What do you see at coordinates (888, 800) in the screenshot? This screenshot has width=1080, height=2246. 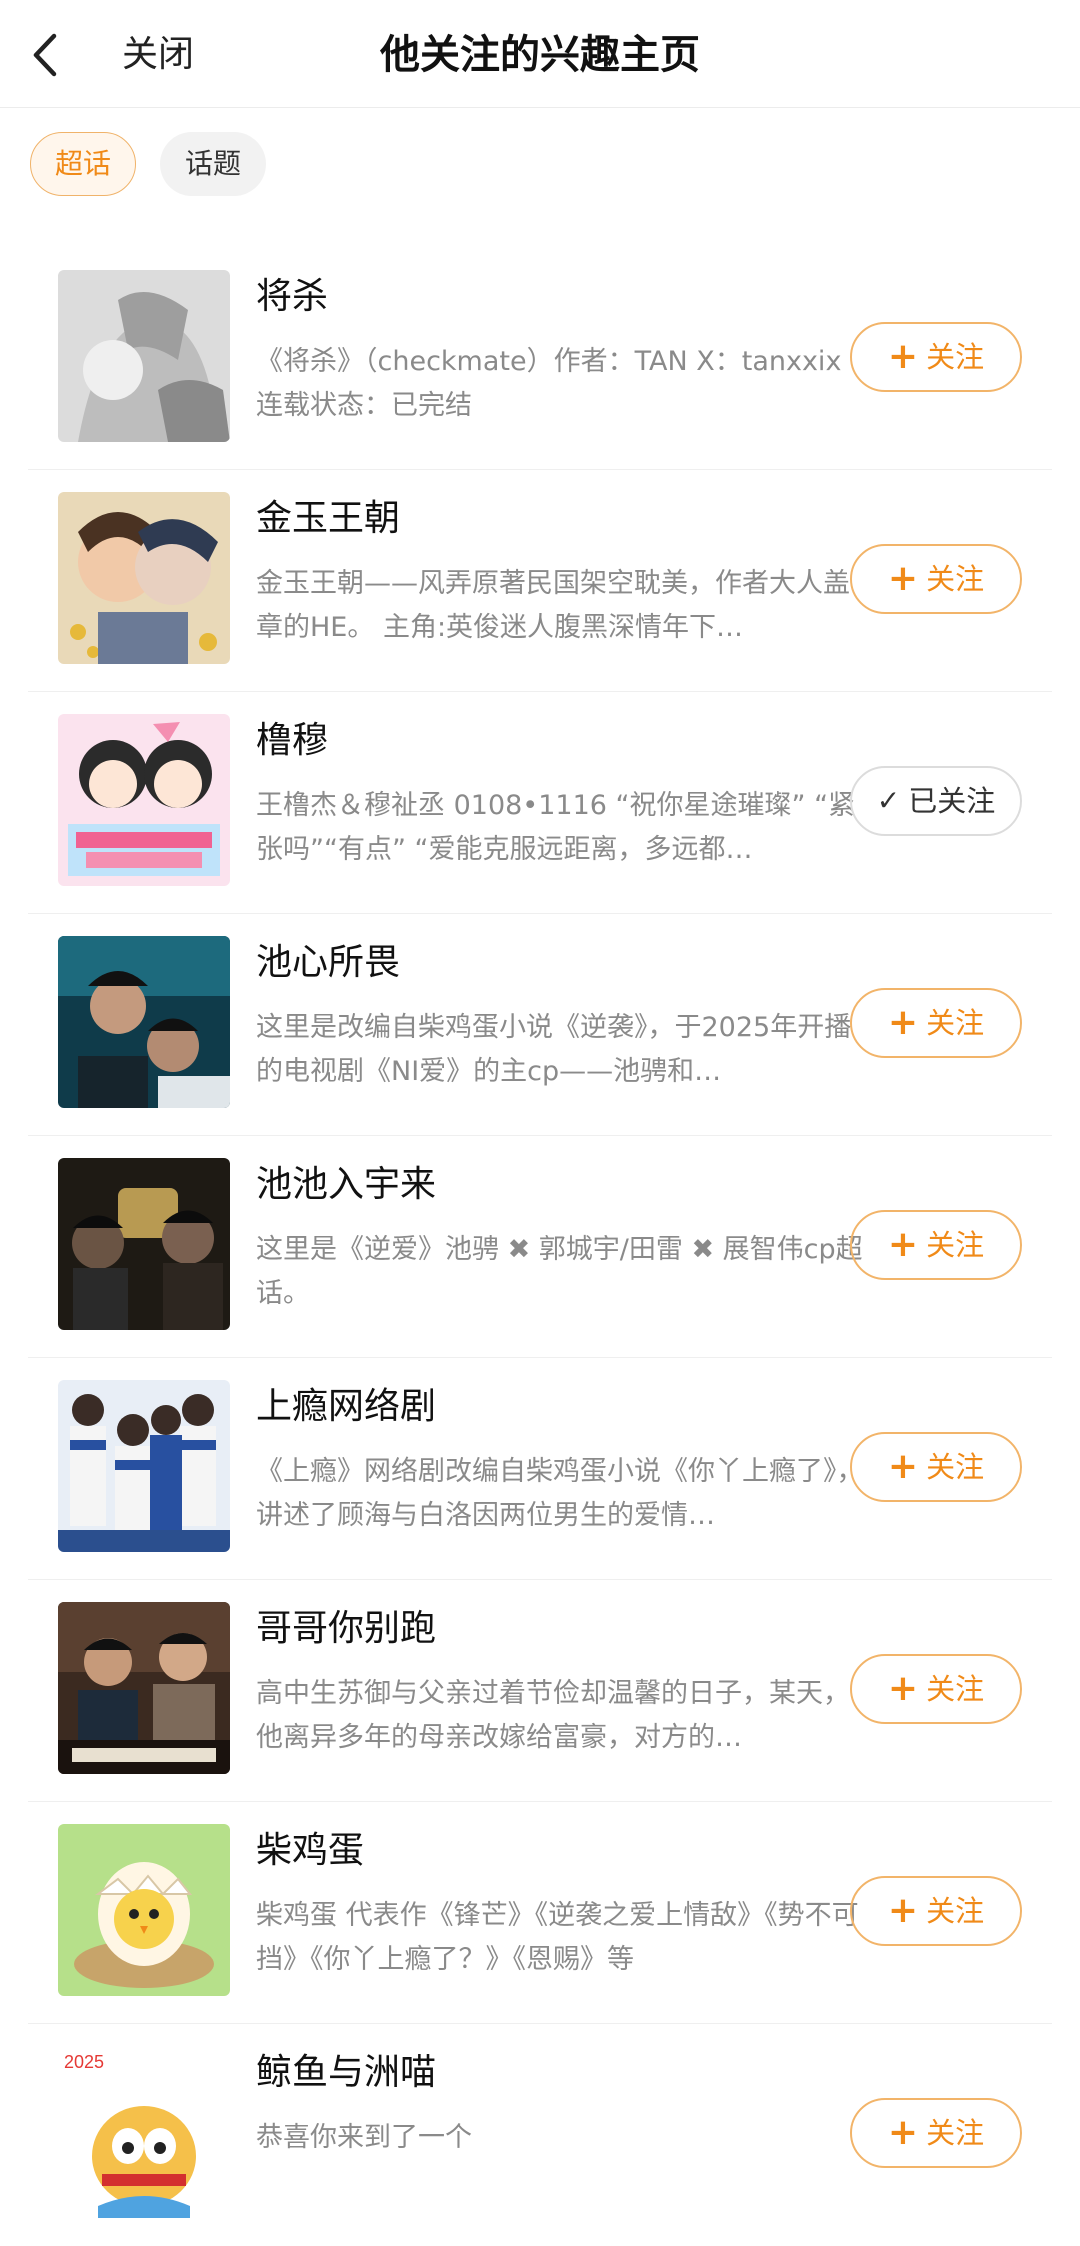 I see `check-icon: ✓` at bounding box center [888, 800].